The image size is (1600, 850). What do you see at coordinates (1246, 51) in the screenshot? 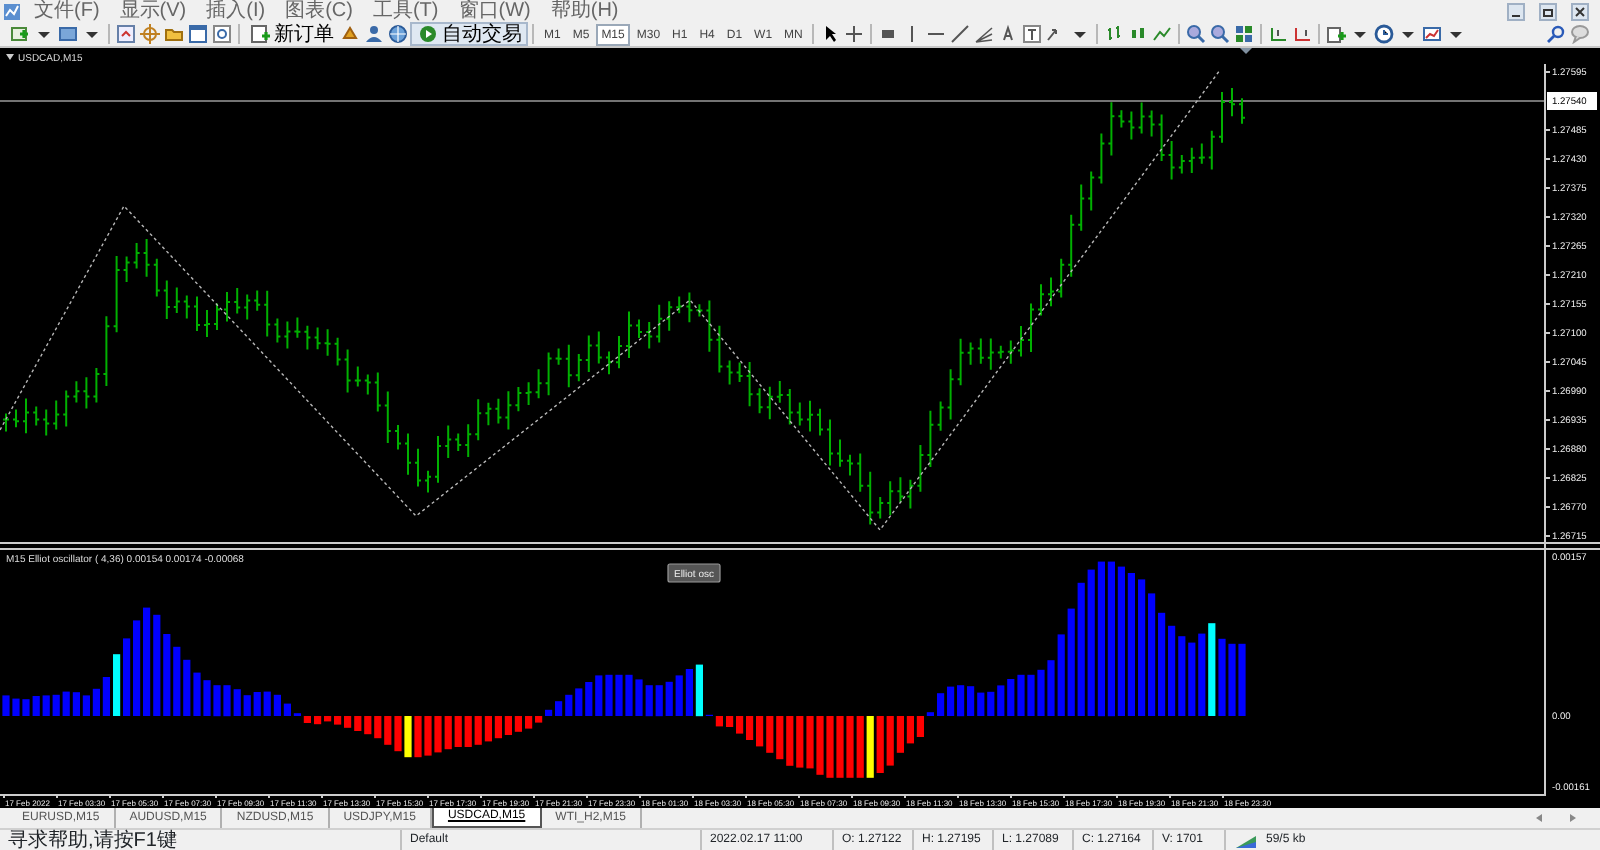
I see `shift-marker-icon` at bounding box center [1246, 51].